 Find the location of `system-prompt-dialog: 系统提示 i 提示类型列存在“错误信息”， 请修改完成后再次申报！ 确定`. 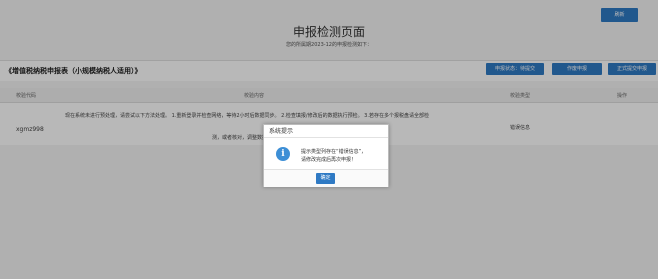

system-prompt-dialog: 系统提示 i 提示类型列存在“错误信息”， 请修改完成后再次申报！ 确定 is located at coordinates (326, 155).